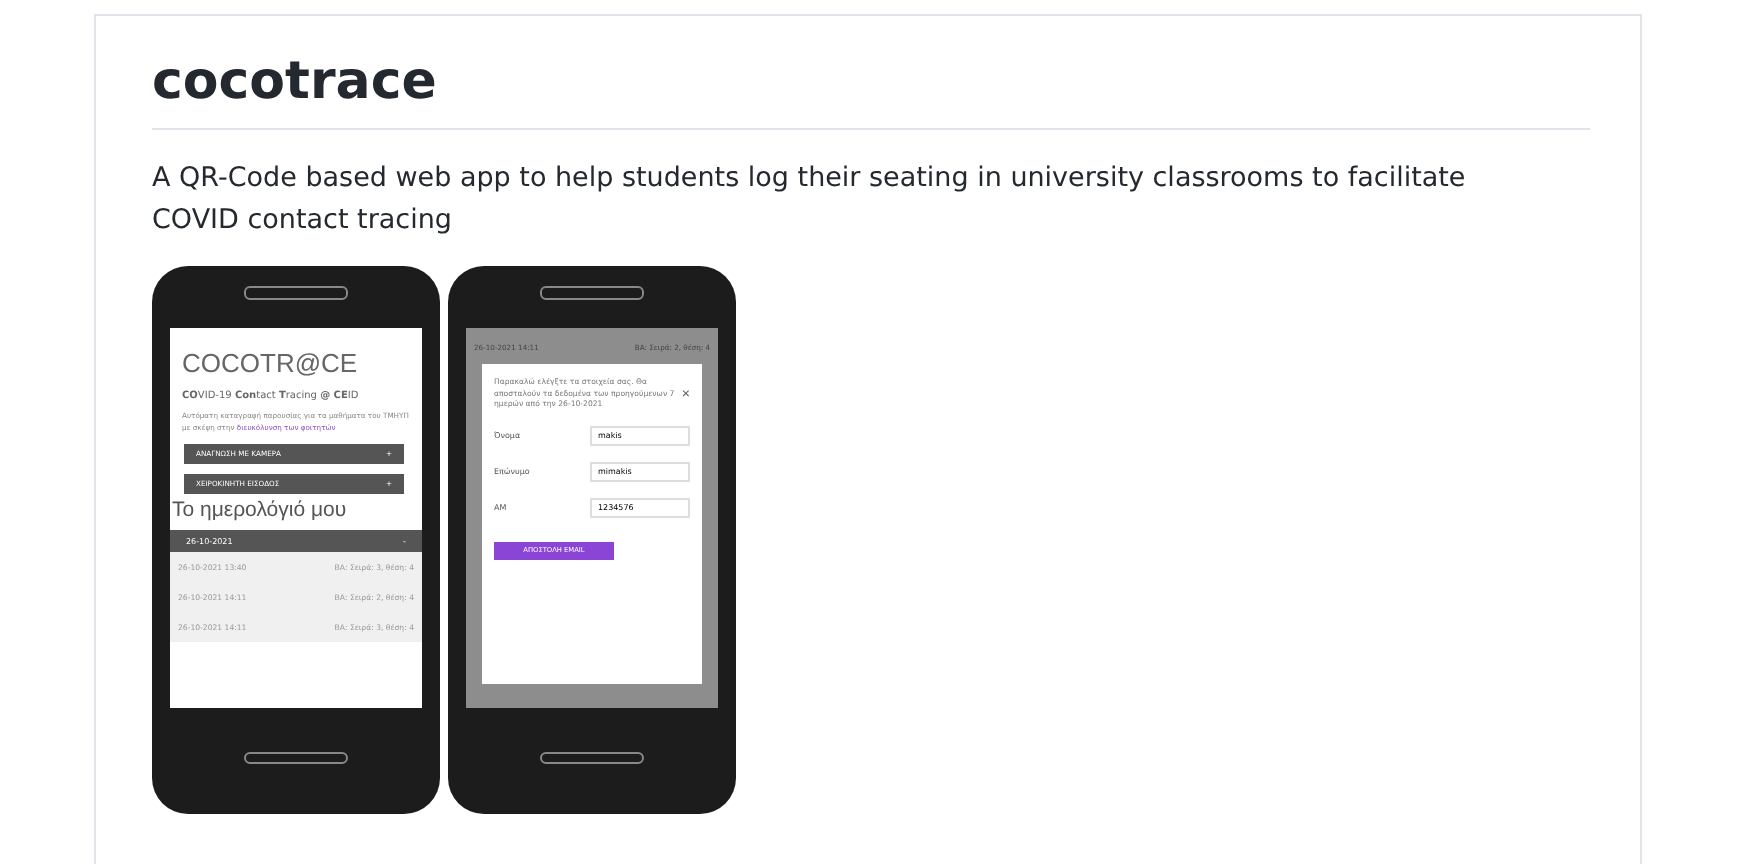  I want to click on app-title: COCOTR@CE, so click(271, 363).